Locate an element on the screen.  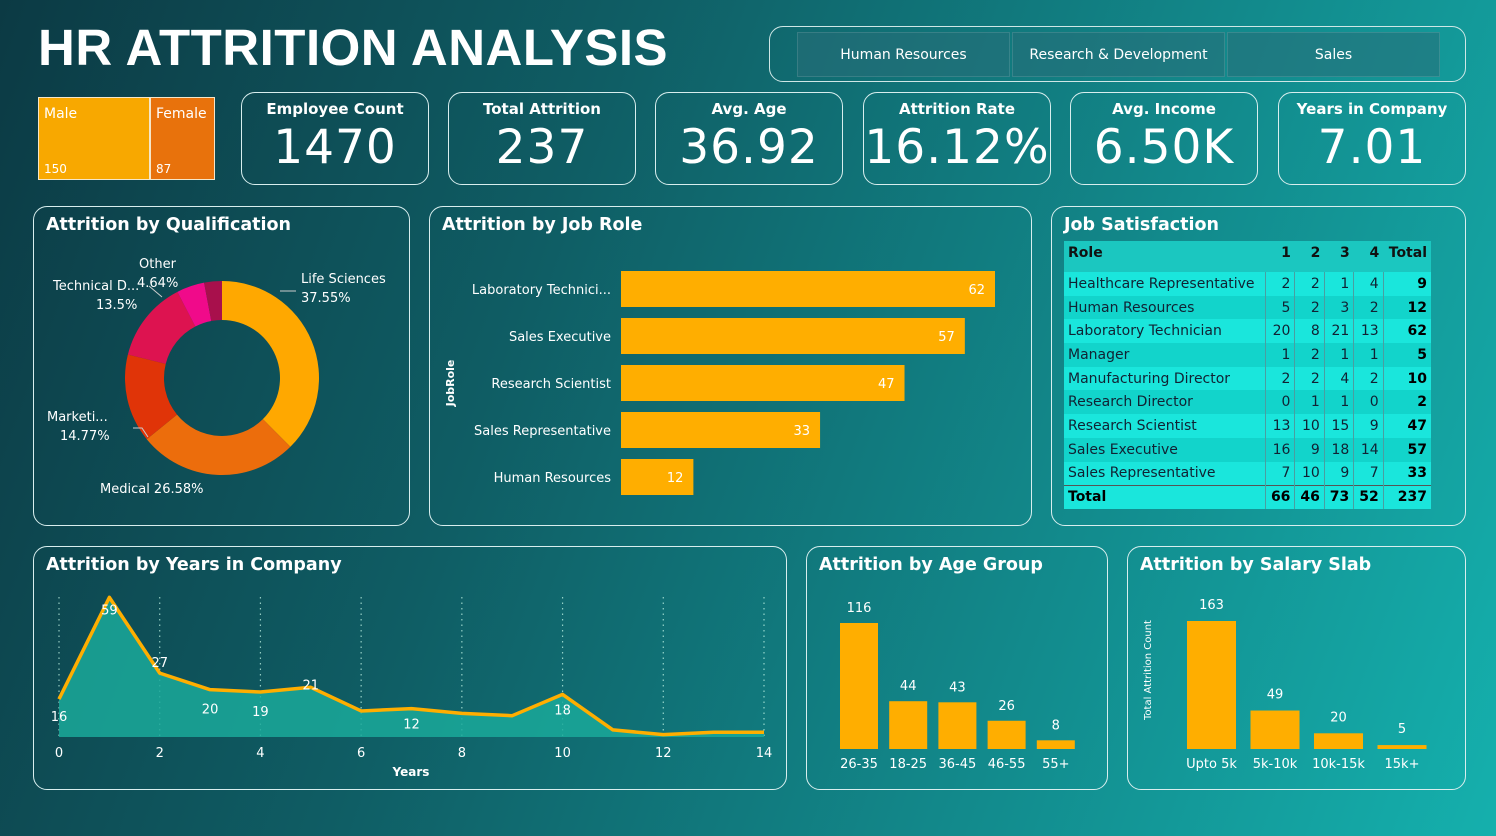
kpi-value: 7.01 is located at coordinates (1372, 147).